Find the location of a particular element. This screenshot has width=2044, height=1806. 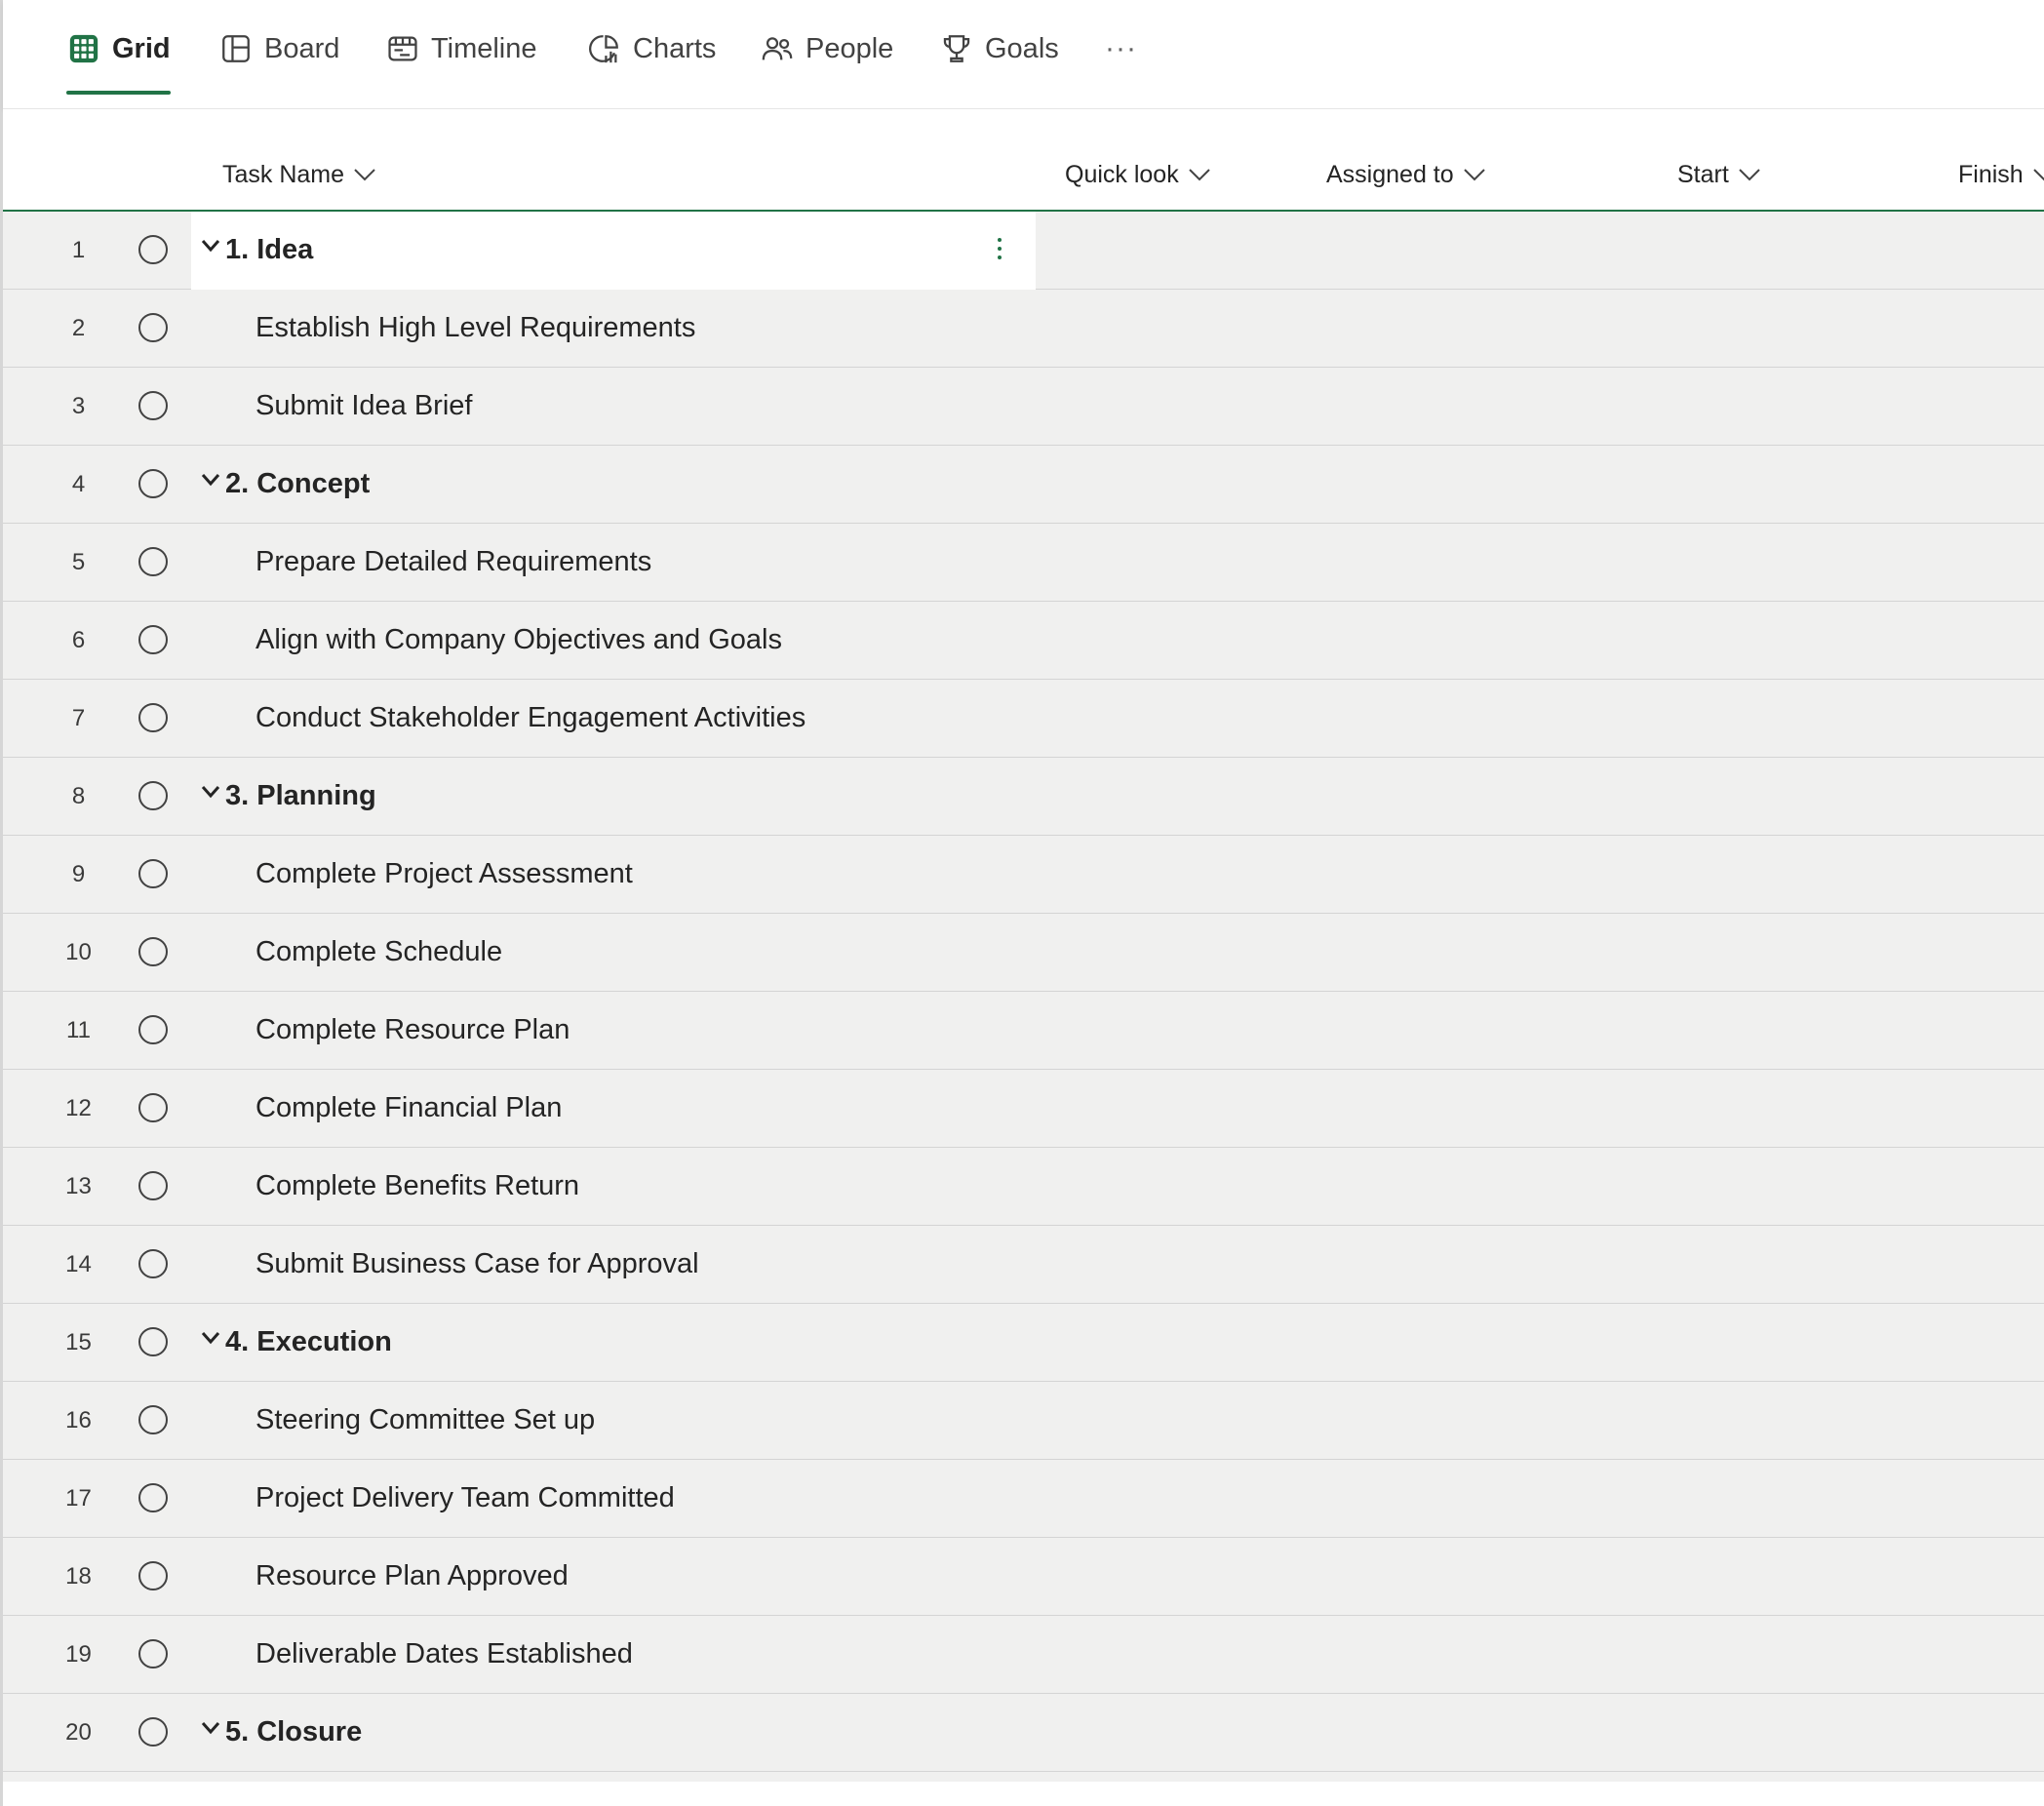

column-header-task-name-label: Task Name is located at coordinates (283, 174).